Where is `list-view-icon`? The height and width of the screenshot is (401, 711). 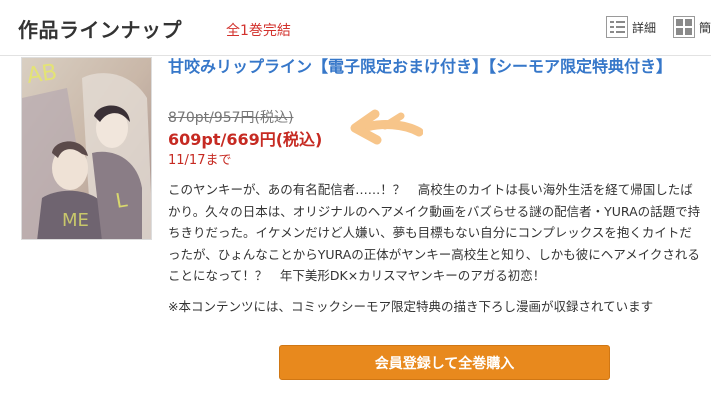
list-view-icon is located at coordinates (617, 27).